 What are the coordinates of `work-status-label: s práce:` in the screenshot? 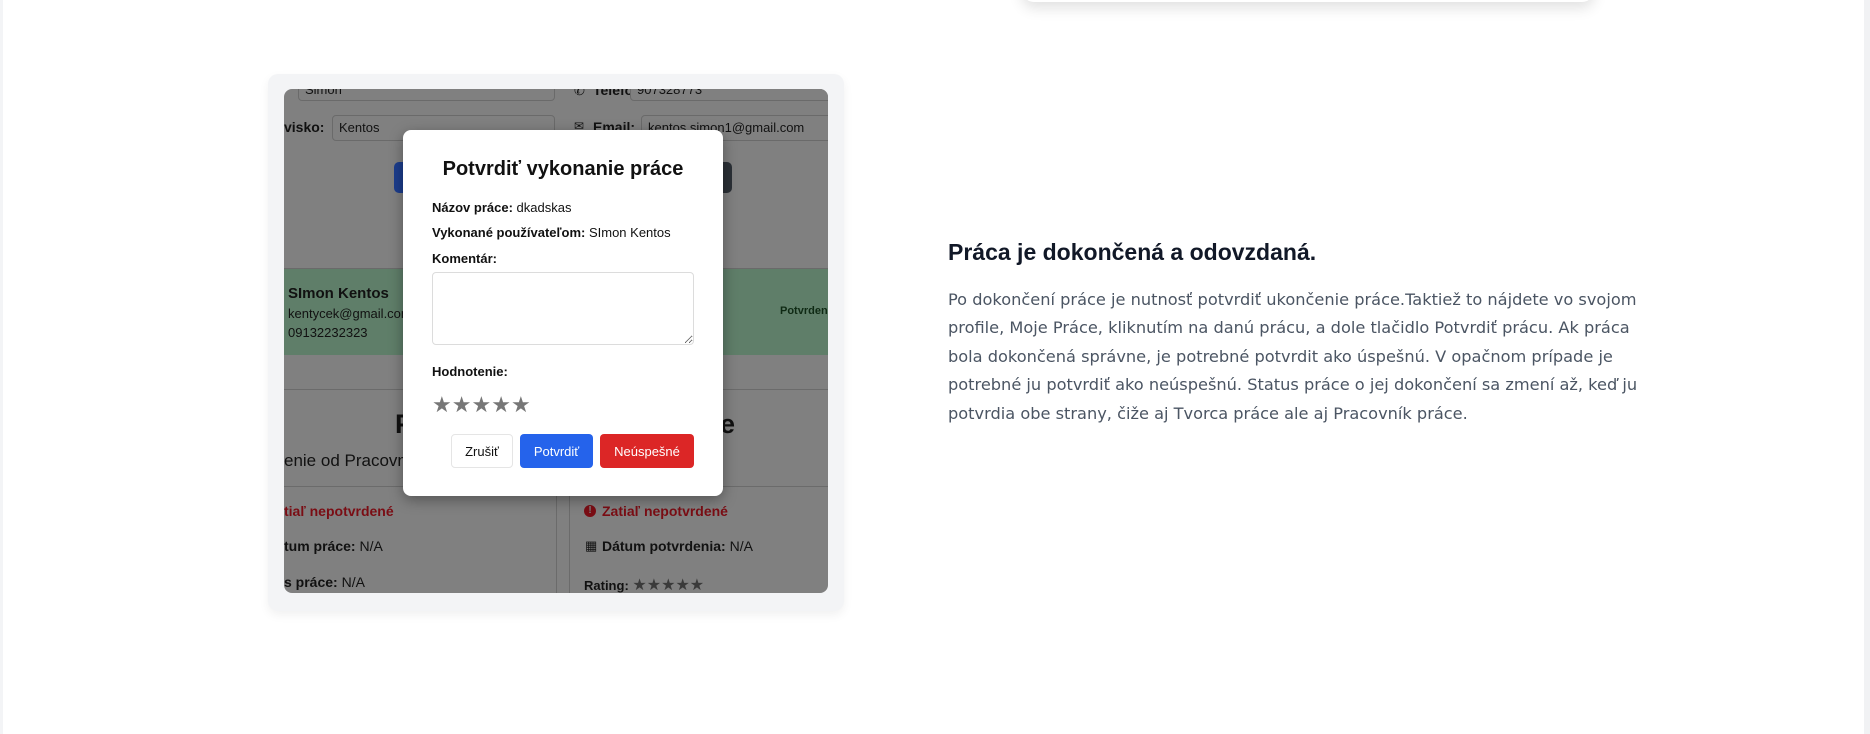 It's located at (311, 582).